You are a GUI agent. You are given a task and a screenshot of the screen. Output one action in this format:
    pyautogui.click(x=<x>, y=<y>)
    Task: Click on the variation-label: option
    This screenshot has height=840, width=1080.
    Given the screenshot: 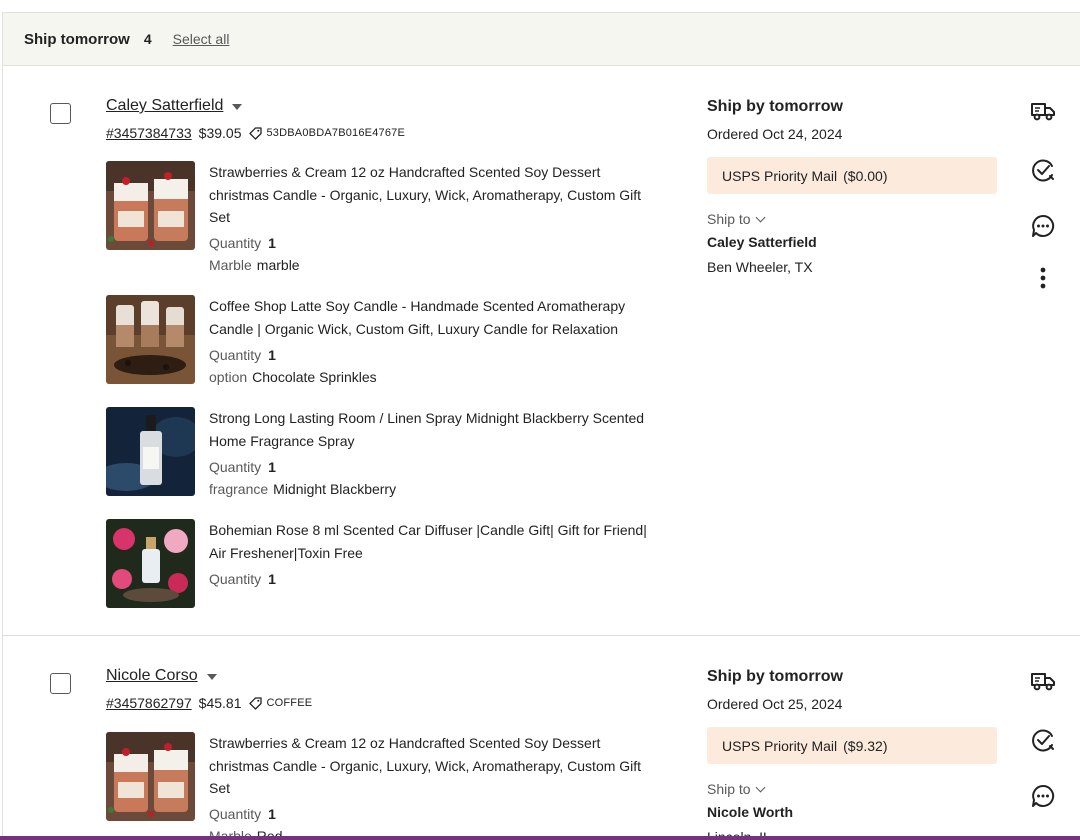 What is the action you would take?
    pyautogui.click(x=228, y=377)
    